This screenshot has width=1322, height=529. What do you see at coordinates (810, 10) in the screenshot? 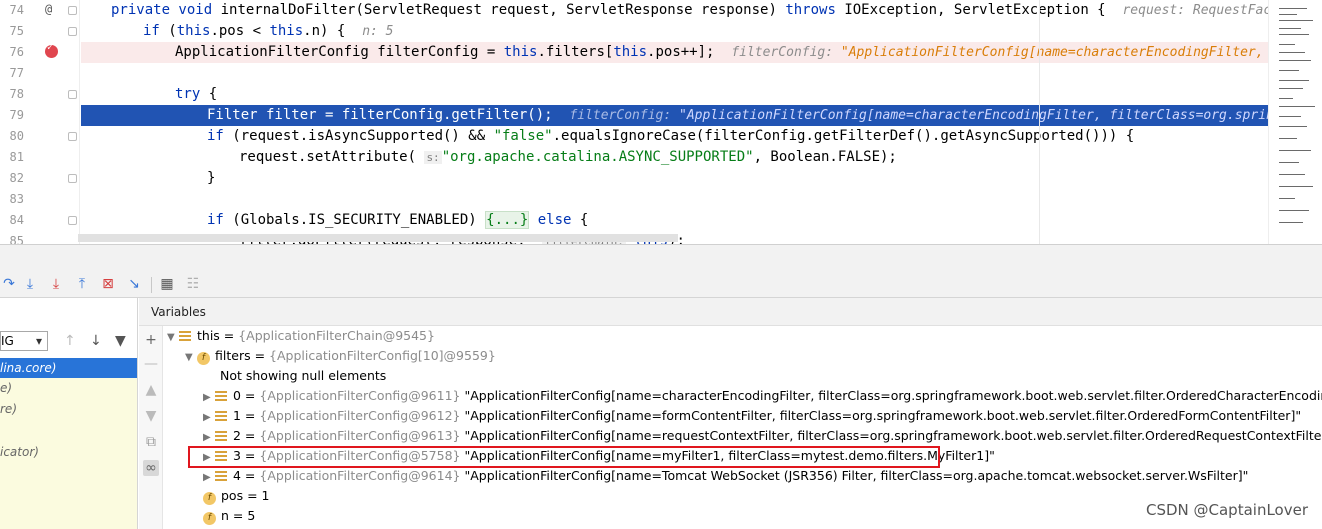
I see `keyword: throws` at bounding box center [810, 10].